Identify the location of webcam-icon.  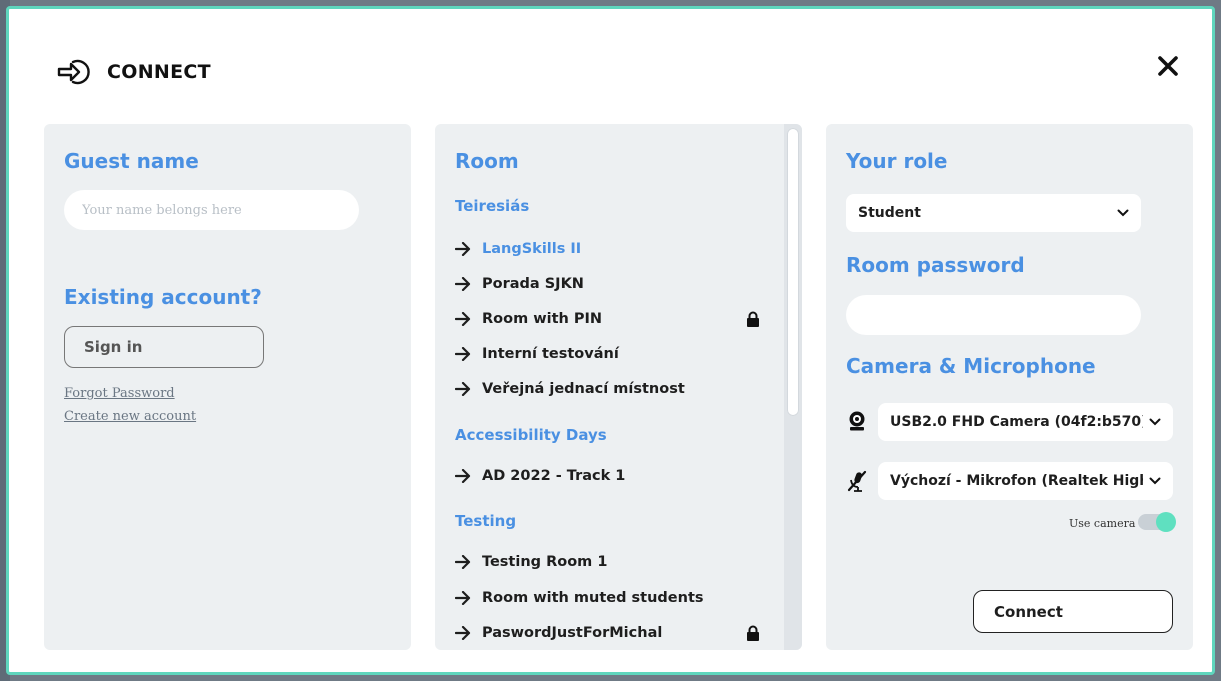
(857, 421).